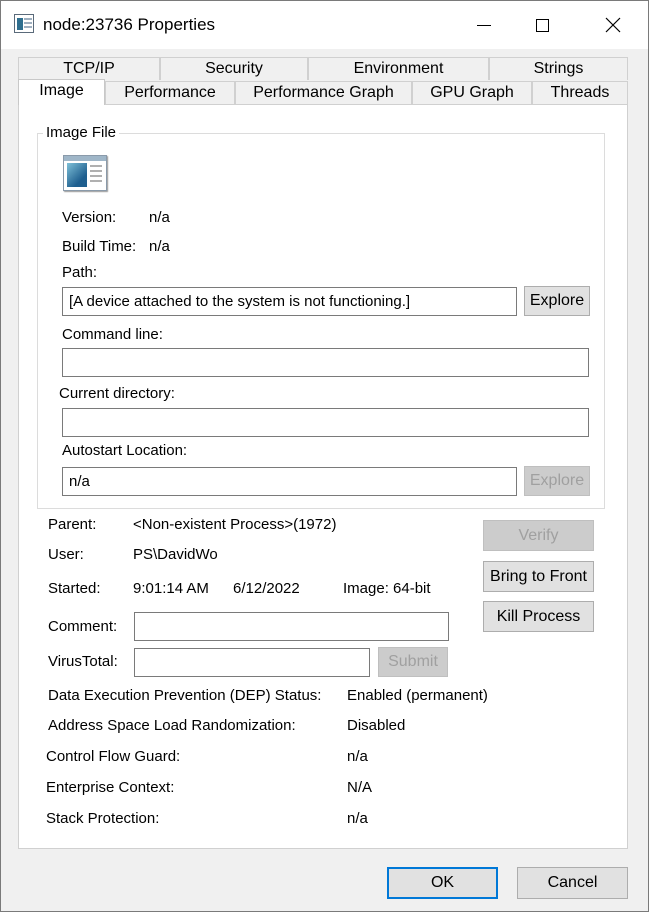 The image size is (649, 912). Describe the element at coordinates (99, 246) in the screenshot. I see `build-time-label: Build Time:` at that location.